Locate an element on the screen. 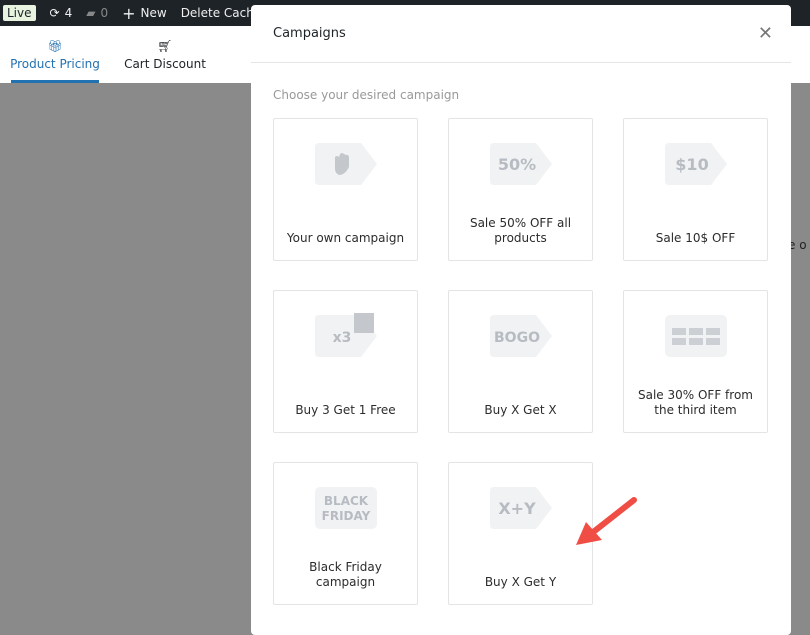 Image resolution: width=810 pixels, height=635 pixels. cart-icon: 🛒︎ is located at coordinates (165, 45).